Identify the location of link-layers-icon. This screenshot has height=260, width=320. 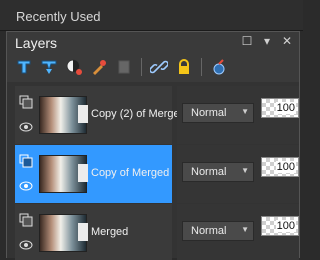
(159, 67).